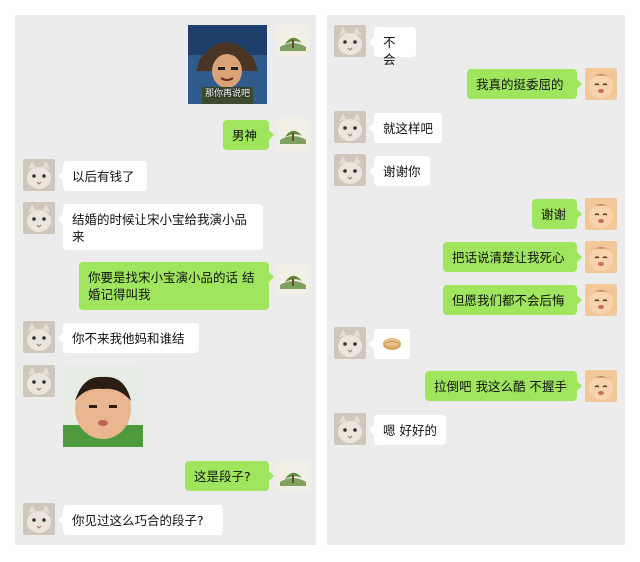 The image size is (640, 562). I want to click on message-bubble-mine: 把话说清楚让我死心, so click(512, 257).